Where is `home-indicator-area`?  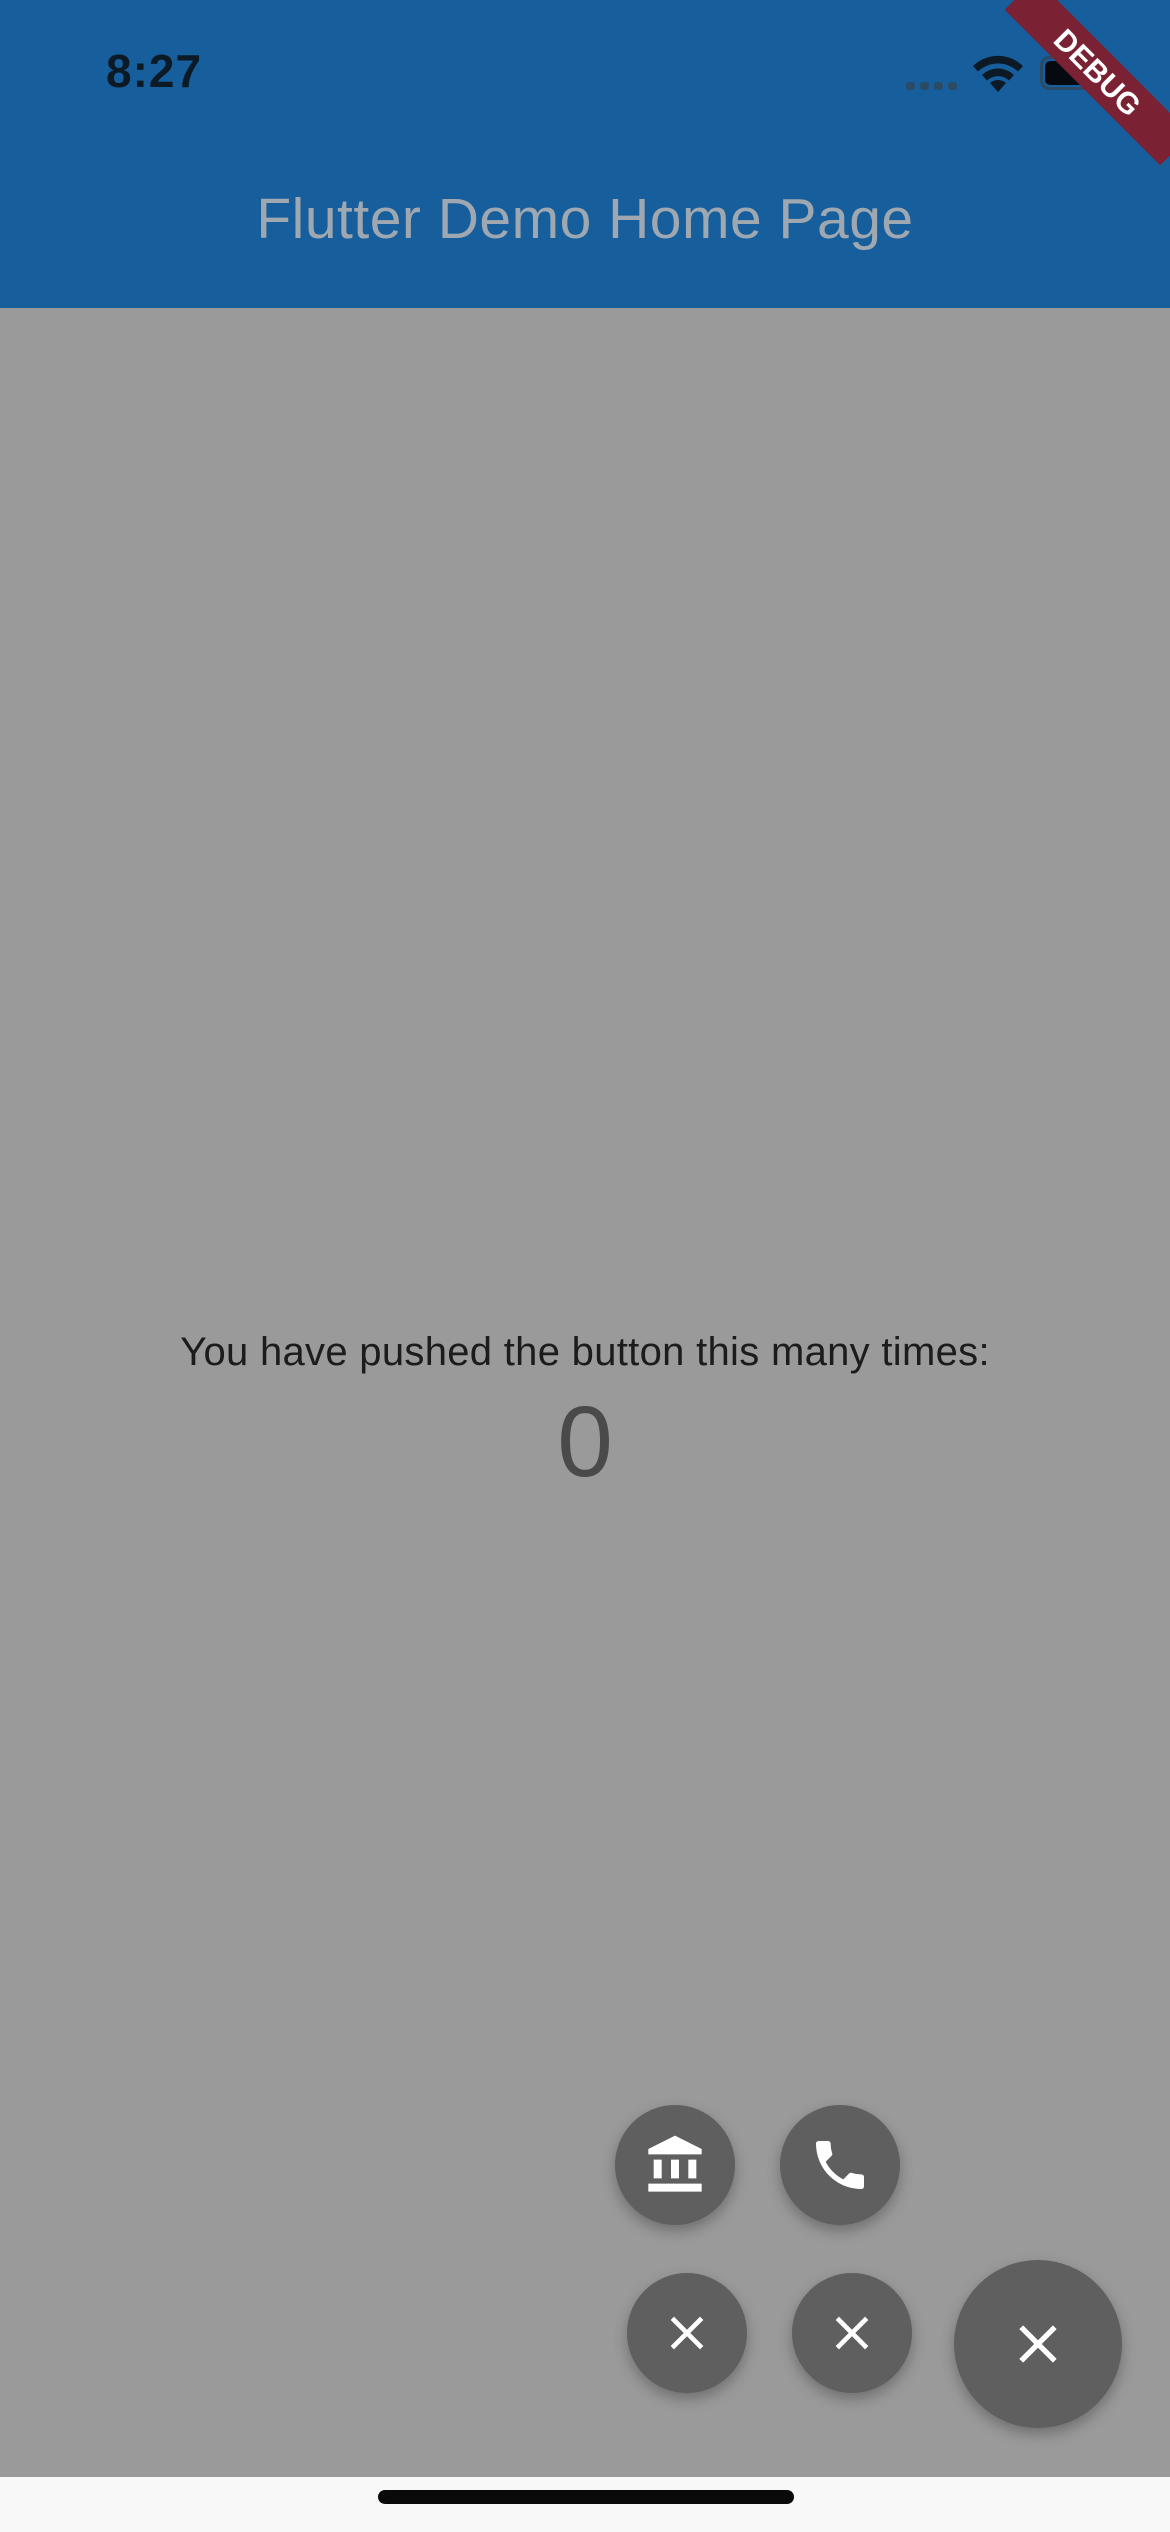
home-indicator-area is located at coordinates (585, 2504).